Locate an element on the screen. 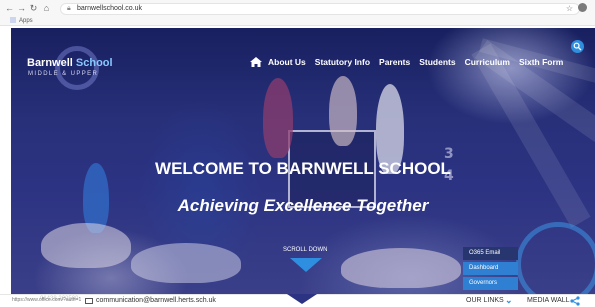 The height and width of the screenshot is (307, 595). browser-home-icon: ⌂ is located at coordinates (46, 8).